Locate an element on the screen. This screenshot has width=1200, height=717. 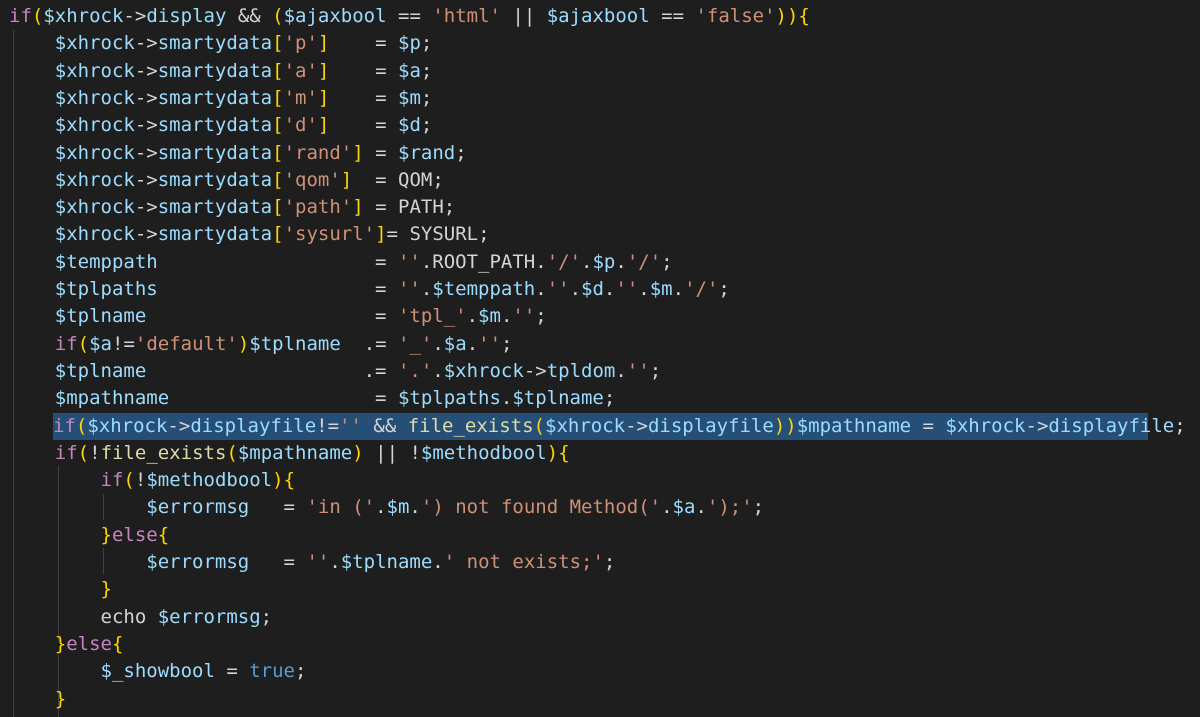
code-line: $xhrock->smartydata['p'] = $p; is located at coordinates (216, 43).